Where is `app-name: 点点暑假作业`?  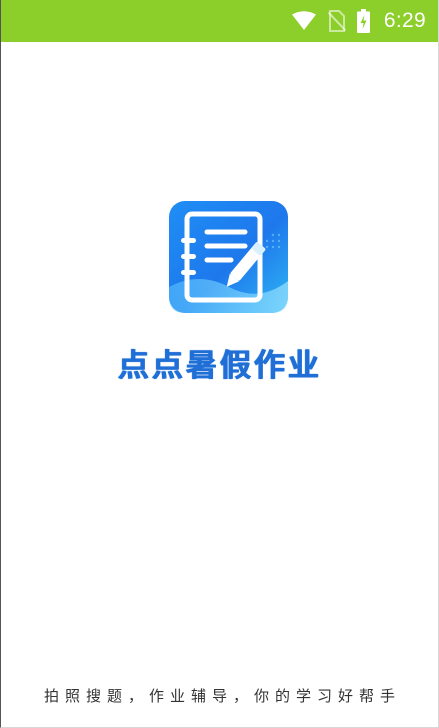 app-name: 点点暑假作业 is located at coordinates (219, 366).